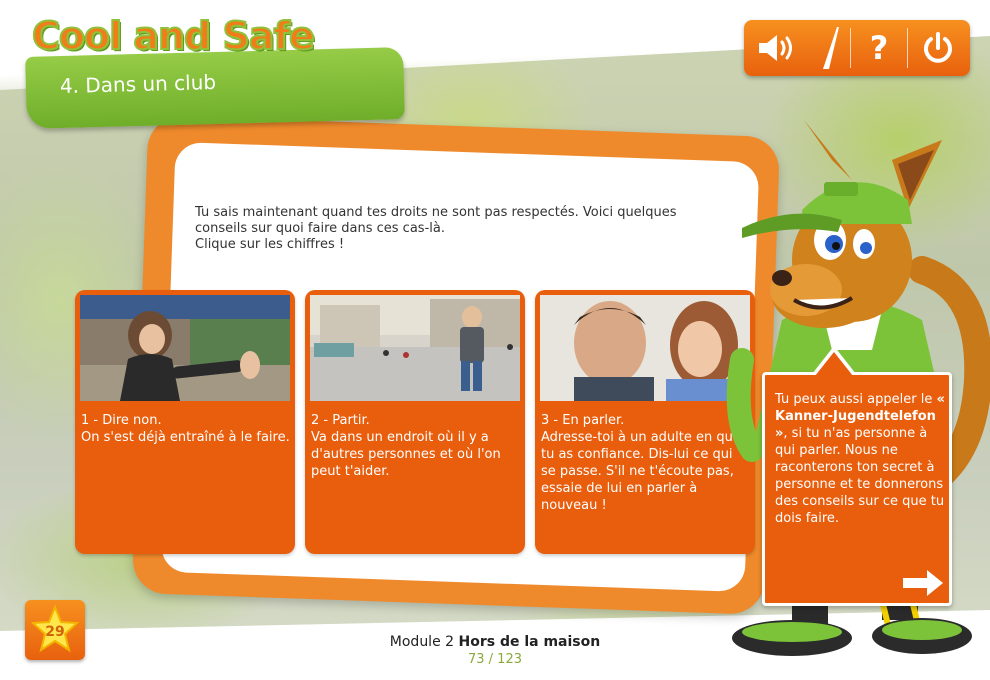 This screenshot has width=990, height=680. What do you see at coordinates (121, 420) in the screenshot?
I see `tip-title-1: 1 - Dire non.` at bounding box center [121, 420].